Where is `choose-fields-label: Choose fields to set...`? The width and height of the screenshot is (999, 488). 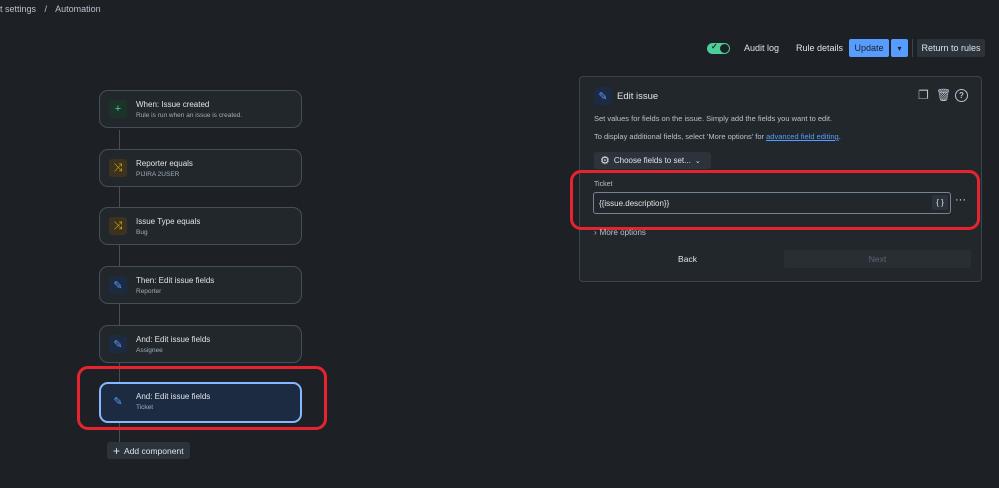 choose-fields-label: Choose fields to set... is located at coordinates (652, 160).